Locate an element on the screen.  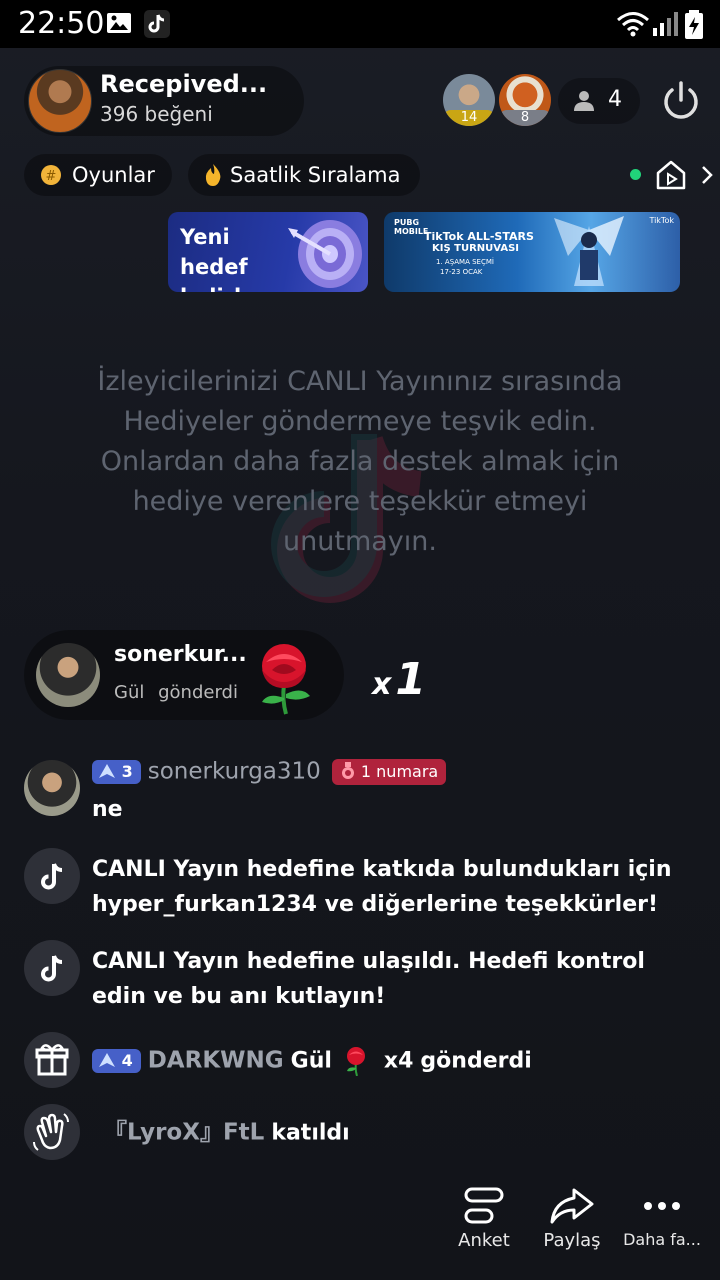
host-likes: 396 beğeni is located at coordinates (156, 114).